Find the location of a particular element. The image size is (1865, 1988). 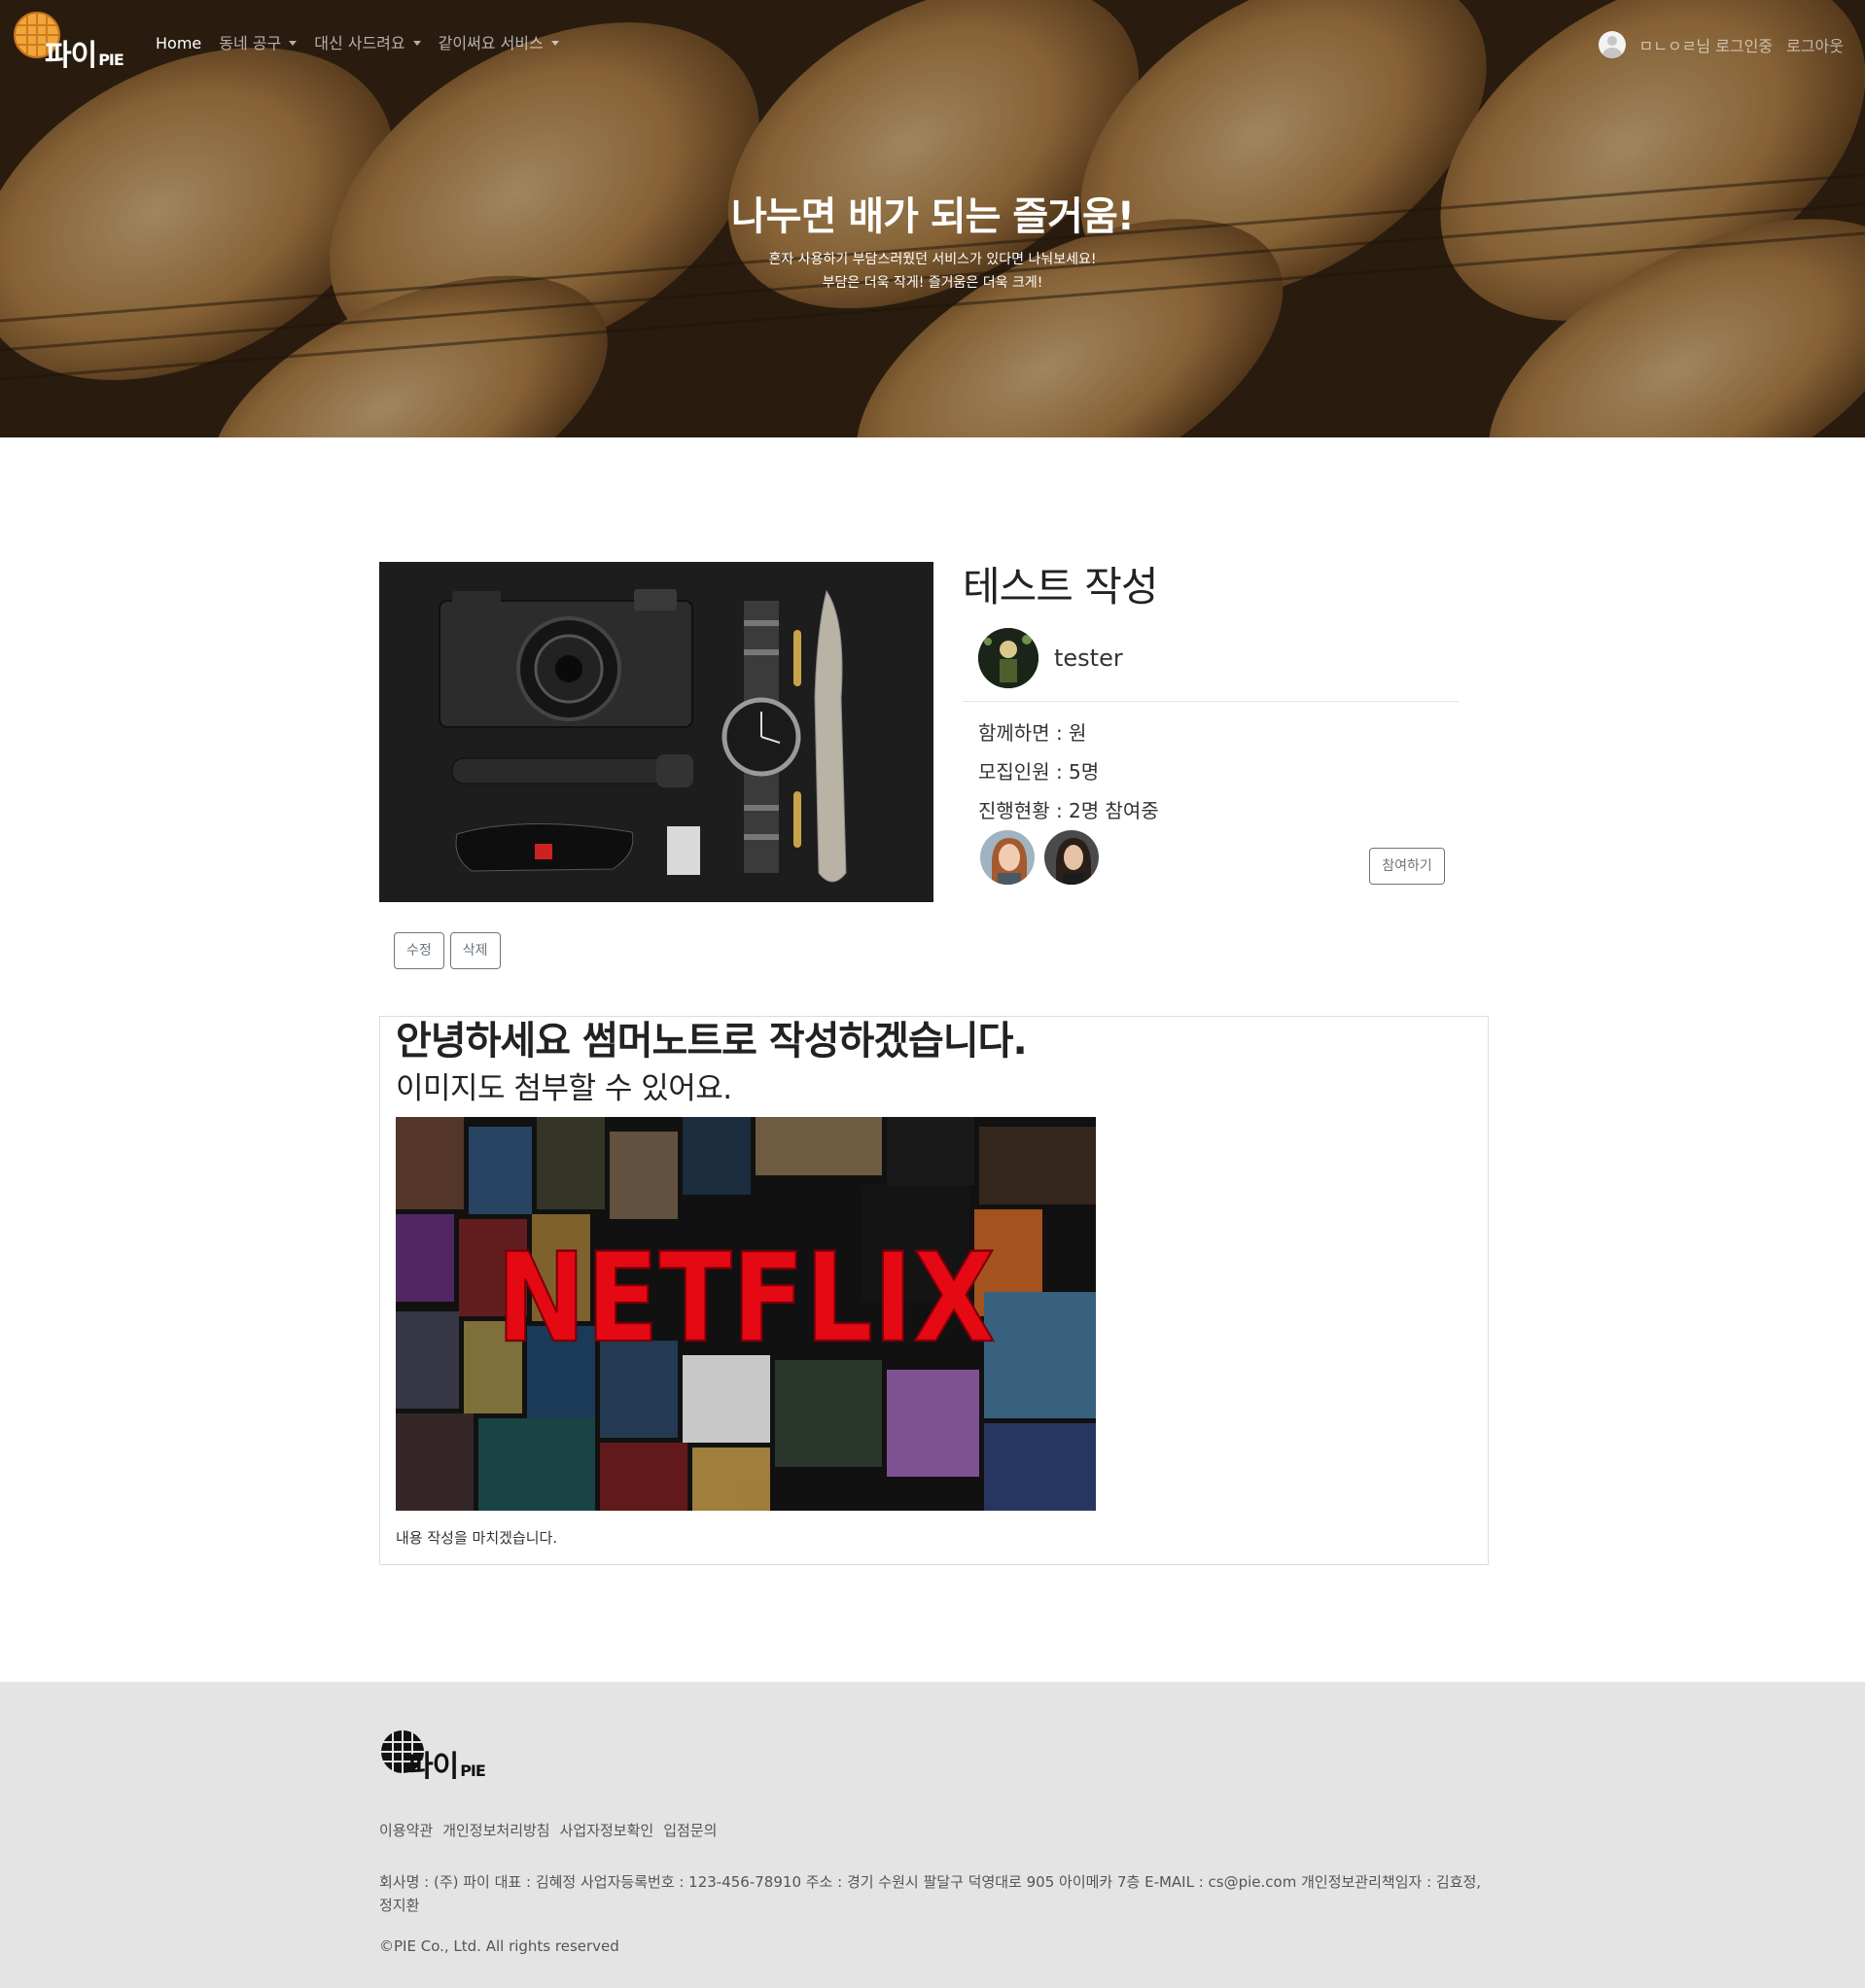

edit-button: 수정 is located at coordinates (419, 950).